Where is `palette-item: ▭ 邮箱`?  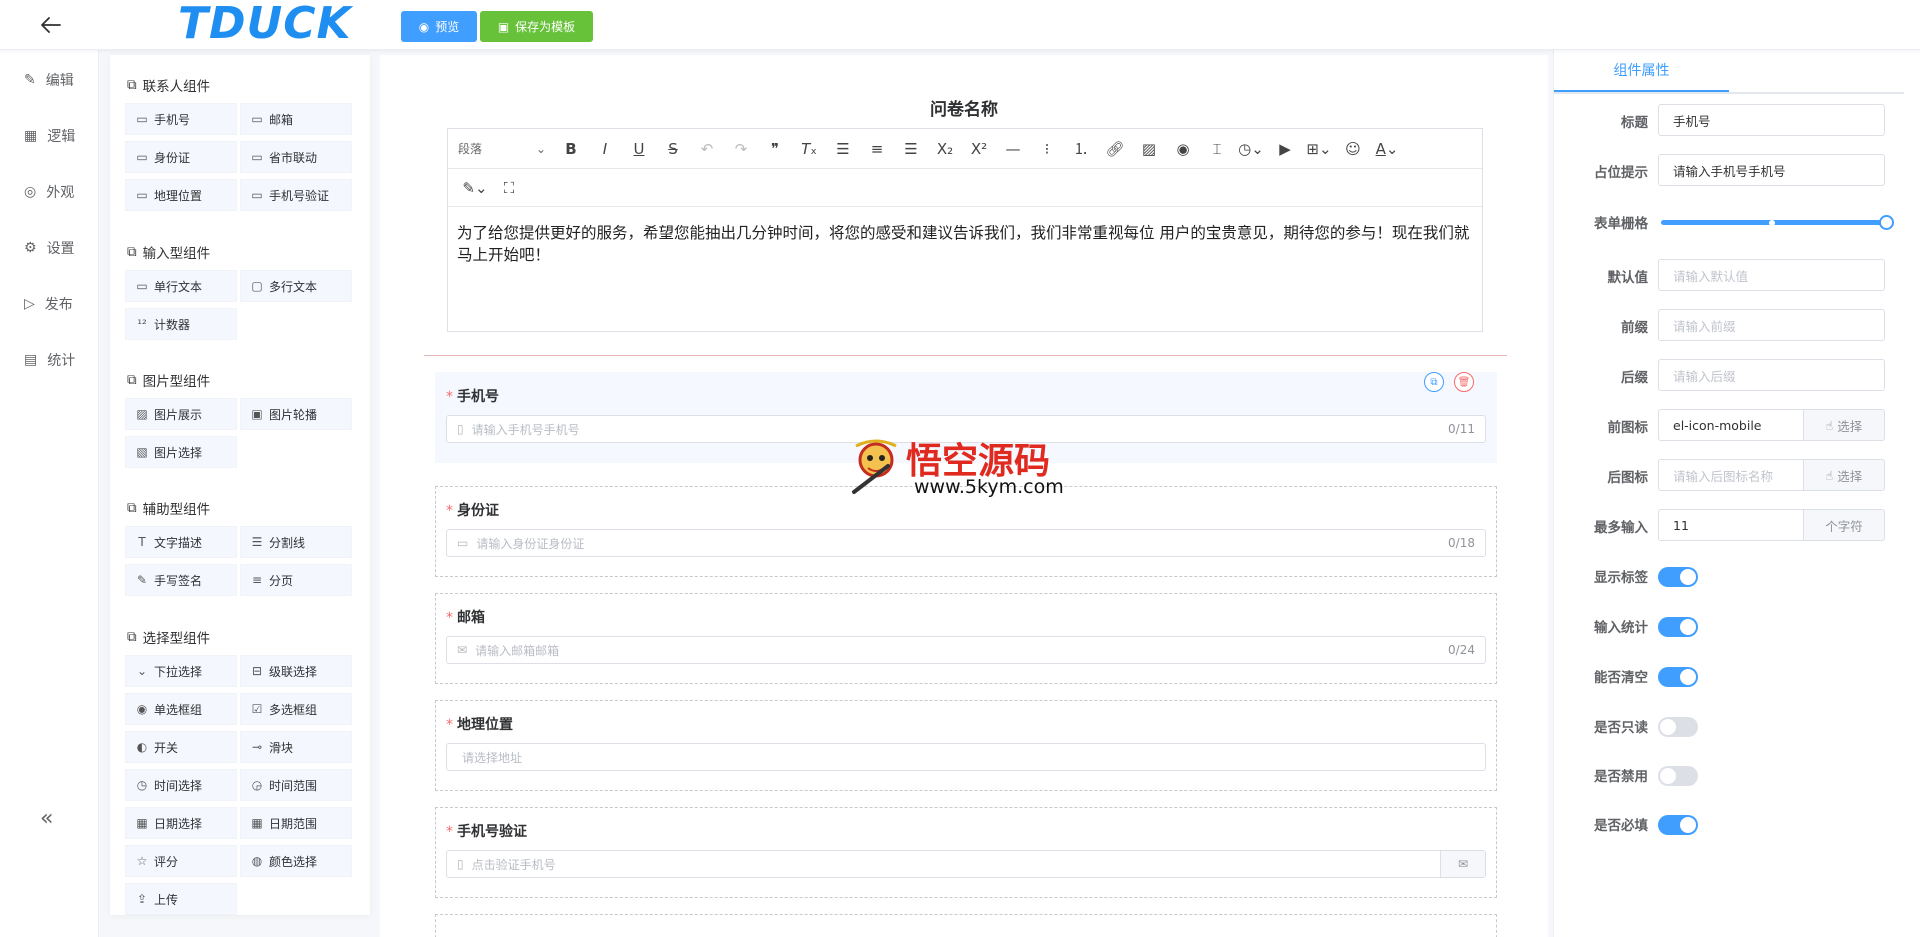 palette-item: ▭ 邮箱 is located at coordinates (296, 119).